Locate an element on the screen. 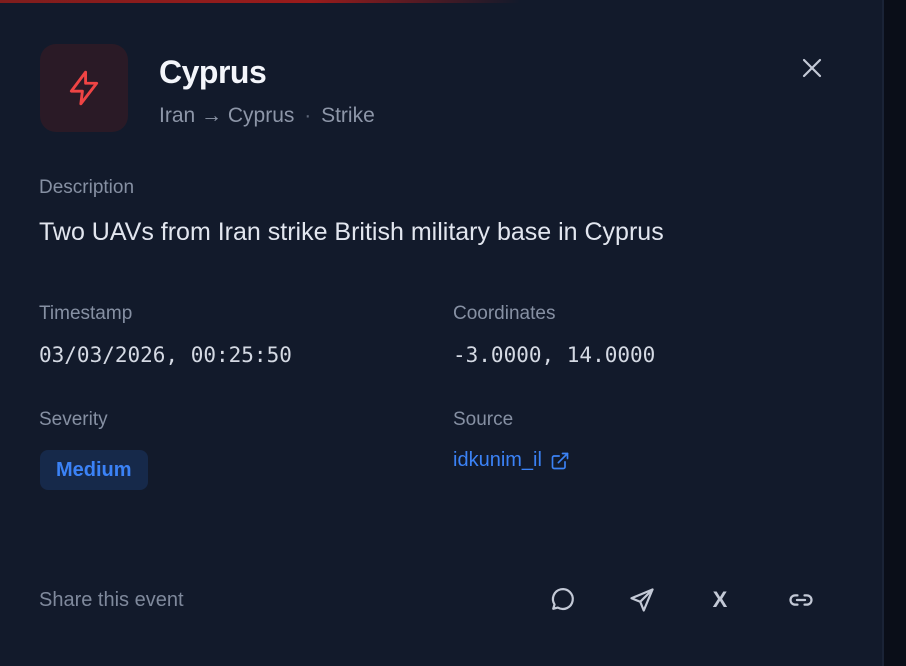 The image size is (906, 666). external-link-icon is located at coordinates (560, 460).